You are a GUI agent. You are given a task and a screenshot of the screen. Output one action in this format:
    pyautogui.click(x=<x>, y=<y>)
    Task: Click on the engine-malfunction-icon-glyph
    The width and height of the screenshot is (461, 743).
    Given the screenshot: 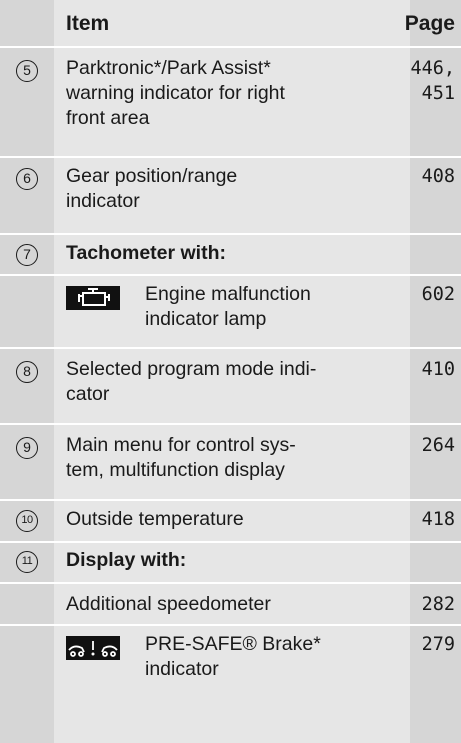 What is the action you would take?
    pyautogui.click(x=94, y=297)
    